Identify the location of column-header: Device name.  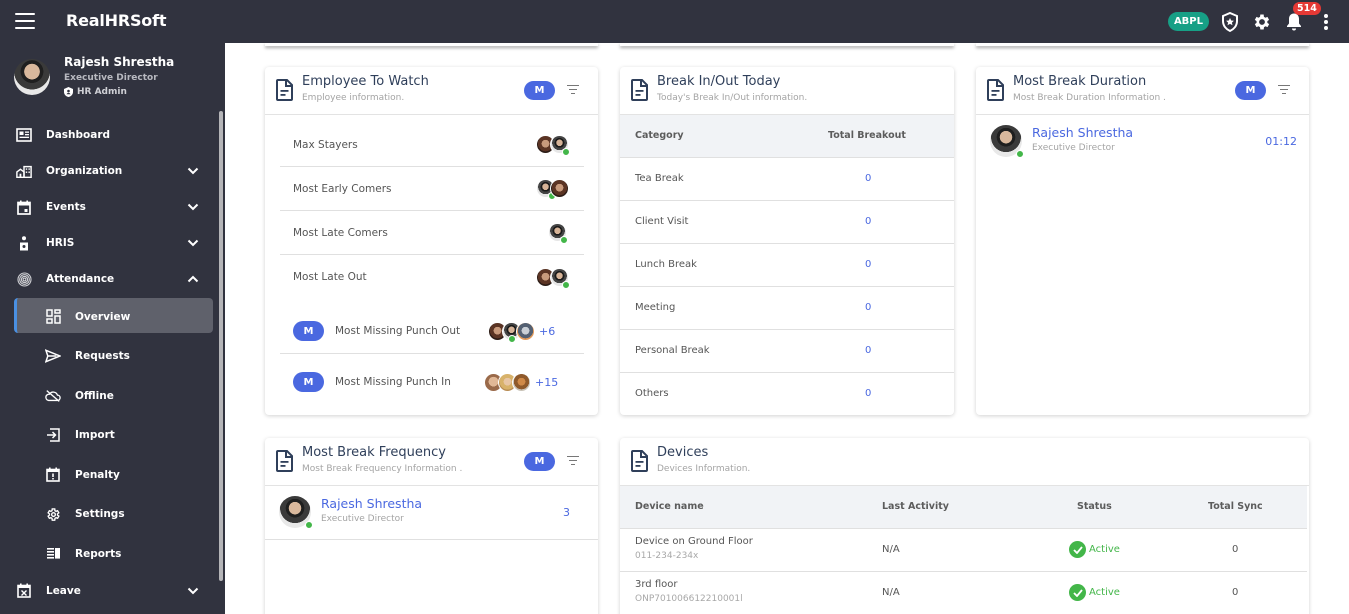
(669, 506).